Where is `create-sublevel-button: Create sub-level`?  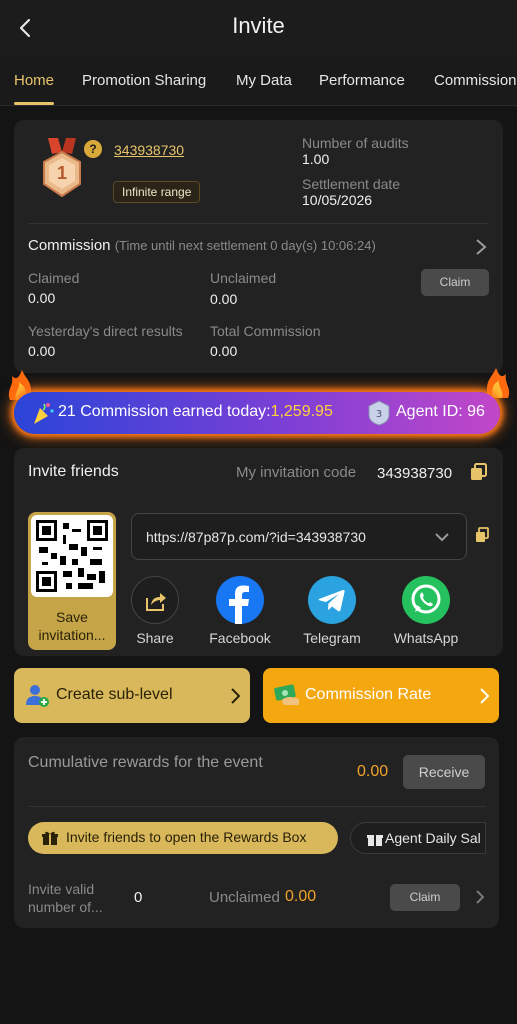
create-sublevel-button: Create sub-level is located at coordinates (132, 695).